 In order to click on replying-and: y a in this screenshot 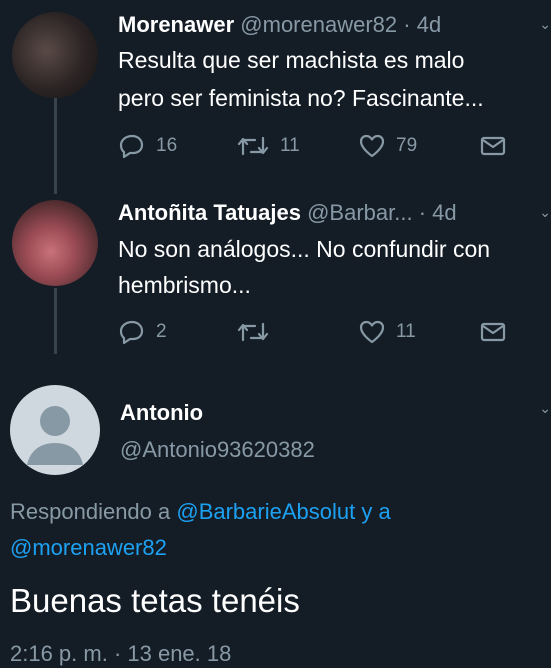, I will do `click(372, 511)`.